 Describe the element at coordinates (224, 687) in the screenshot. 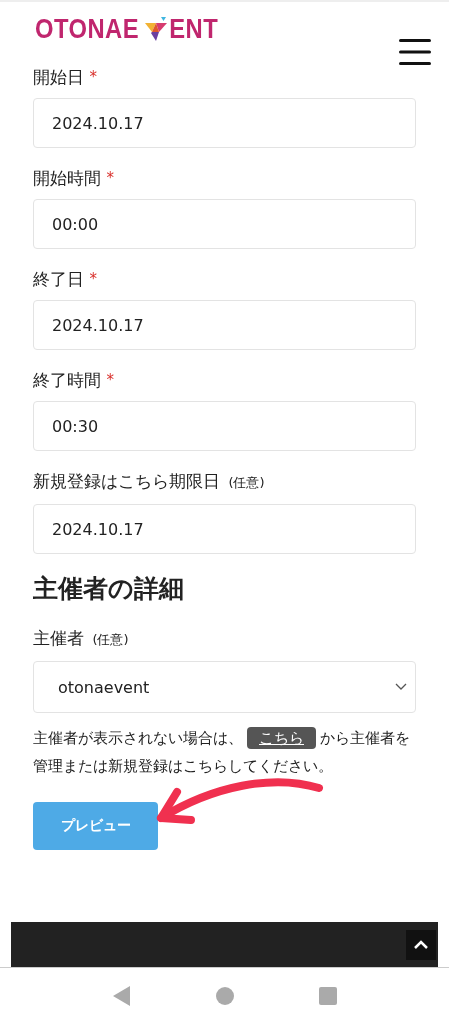

I see `organizer-select: otonaevent` at that location.